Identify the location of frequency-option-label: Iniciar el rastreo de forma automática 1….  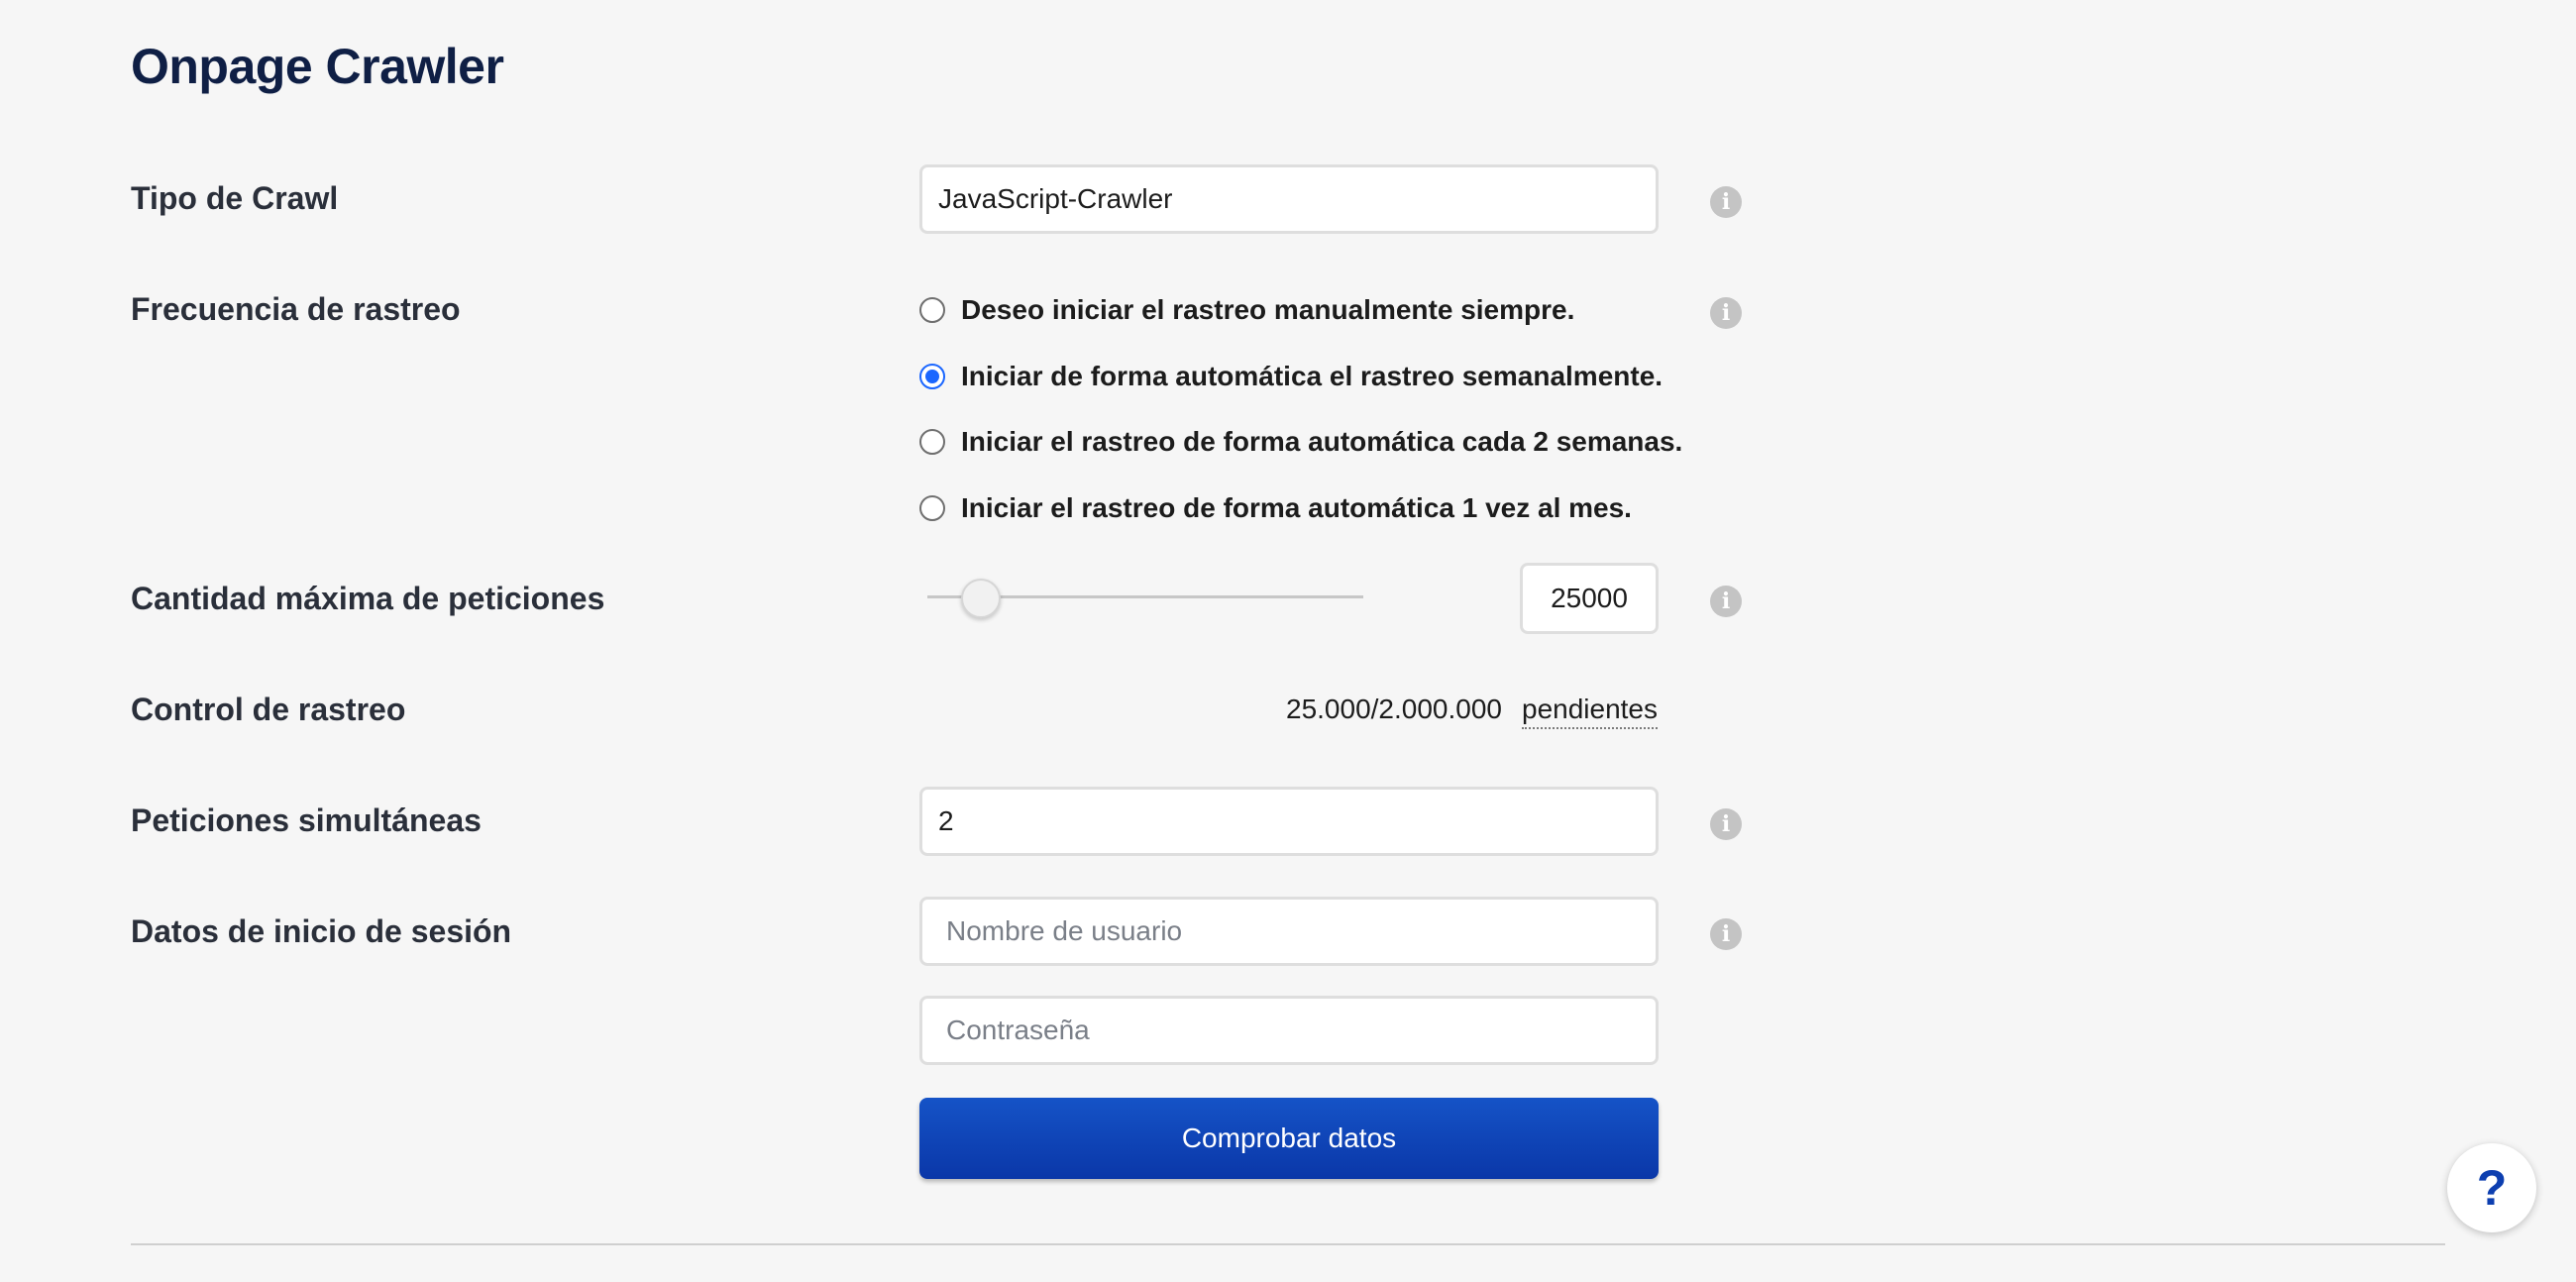
(1296, 507).